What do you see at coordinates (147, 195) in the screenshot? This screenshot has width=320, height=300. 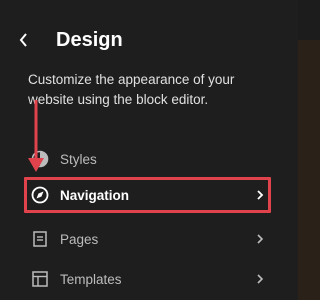 I see `highlight-box` at bounding box center [147, 195].